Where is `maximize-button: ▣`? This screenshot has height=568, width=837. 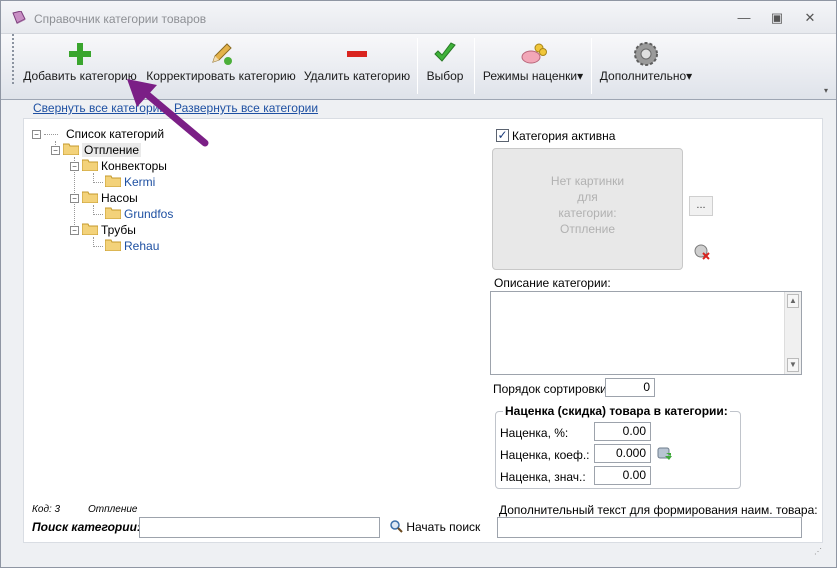 maximize-button: ▣ is located at coordinates (777, 18).